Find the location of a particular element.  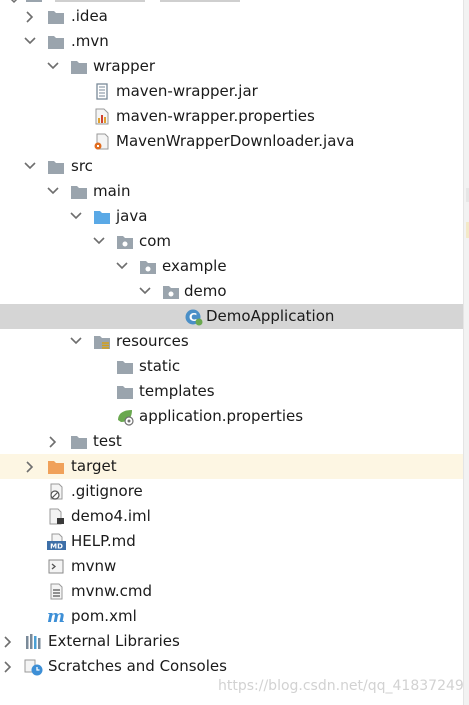

tree-item-mvn: .mvn is located at coordinates (231, 41).